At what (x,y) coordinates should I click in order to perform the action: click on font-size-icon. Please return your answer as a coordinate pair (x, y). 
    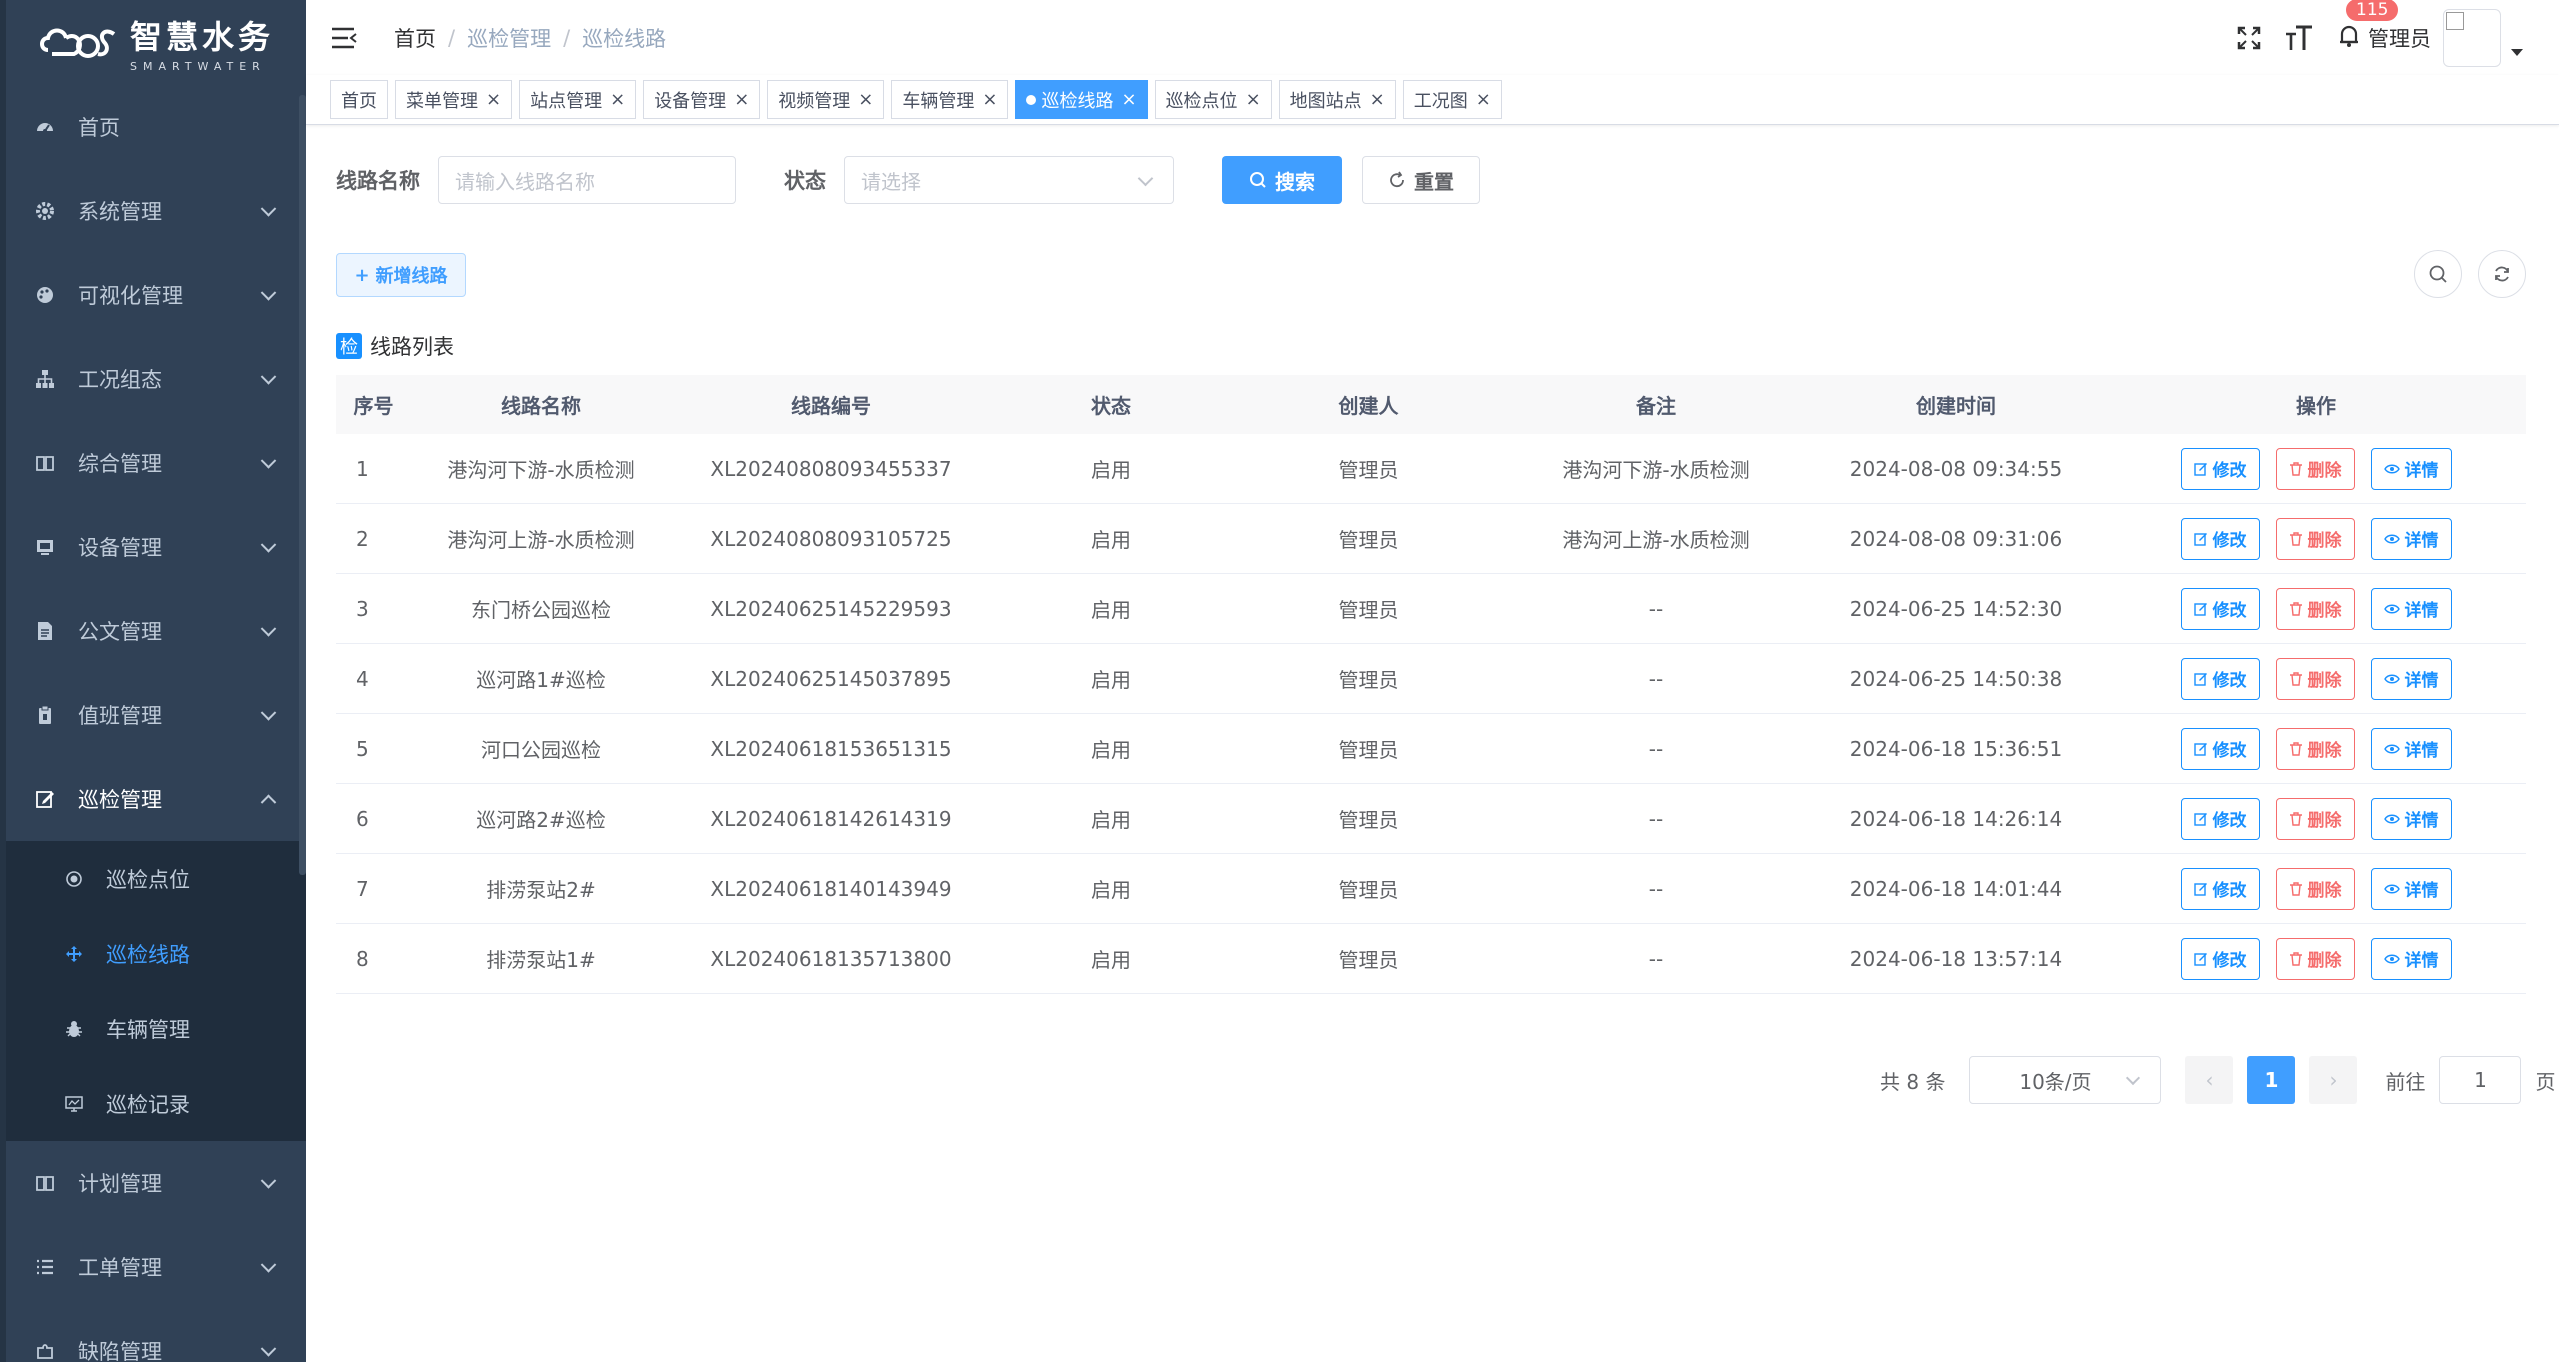
    Looking at the image, I should click on (2299, 38).